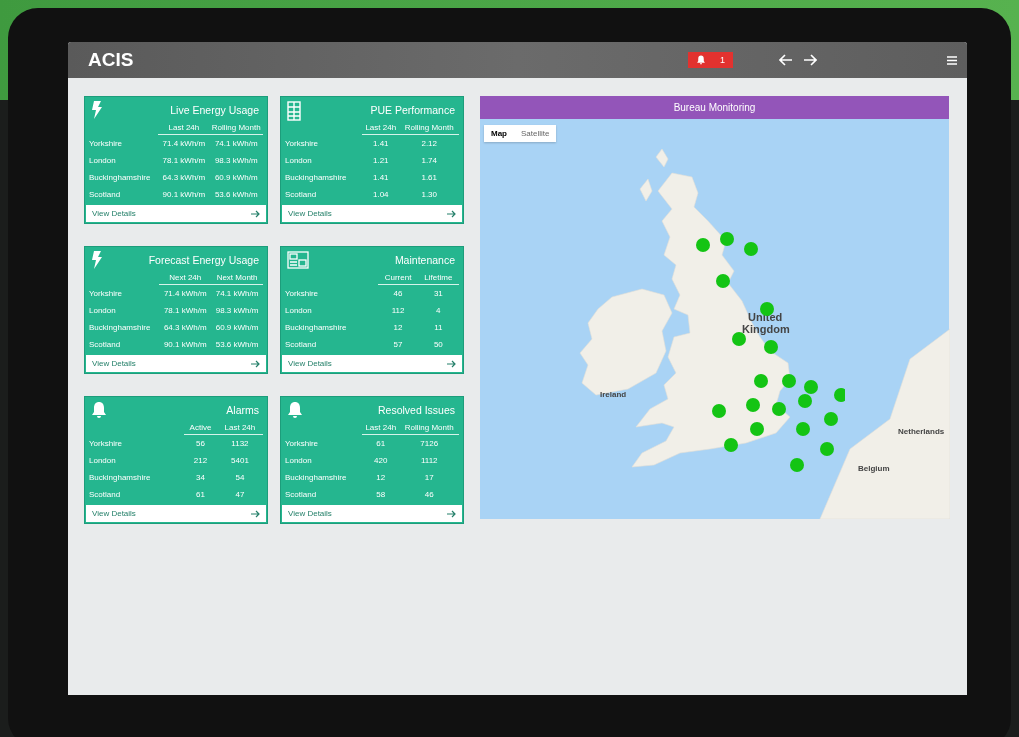  Describe the element at coordinates (438, 293) in the screenshot. I see `table-cell: 31` at that location.